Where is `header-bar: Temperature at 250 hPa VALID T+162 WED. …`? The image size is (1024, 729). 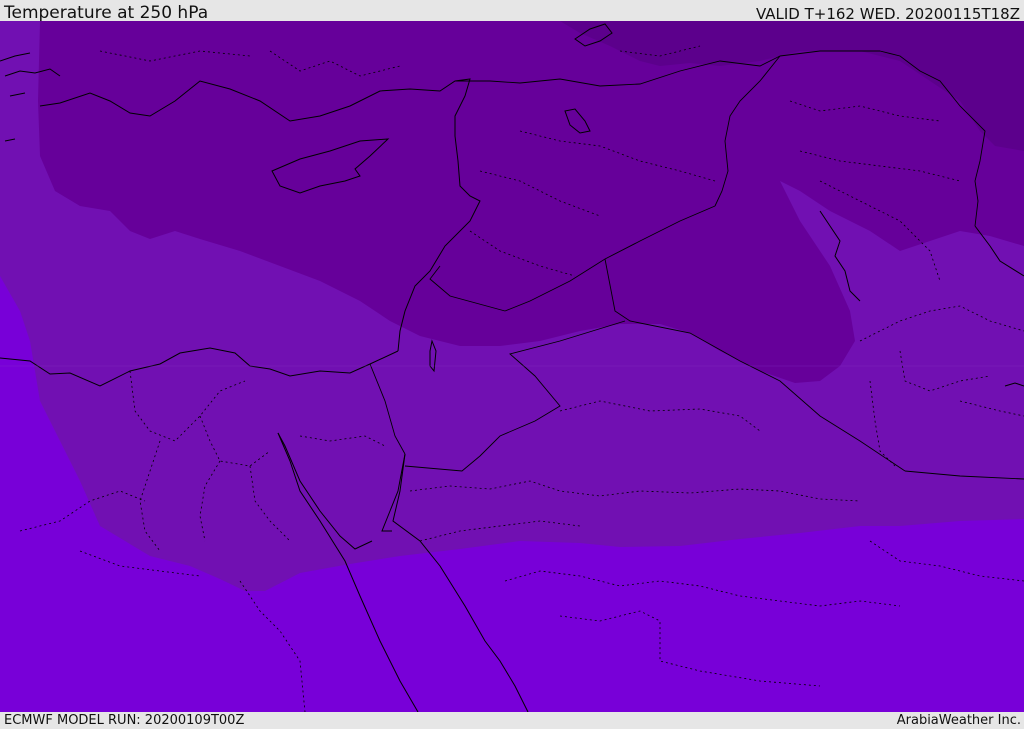 header-bar: Temperature at 250 hPa VALID T+162 WED. … is located at coordinates (512, 11).